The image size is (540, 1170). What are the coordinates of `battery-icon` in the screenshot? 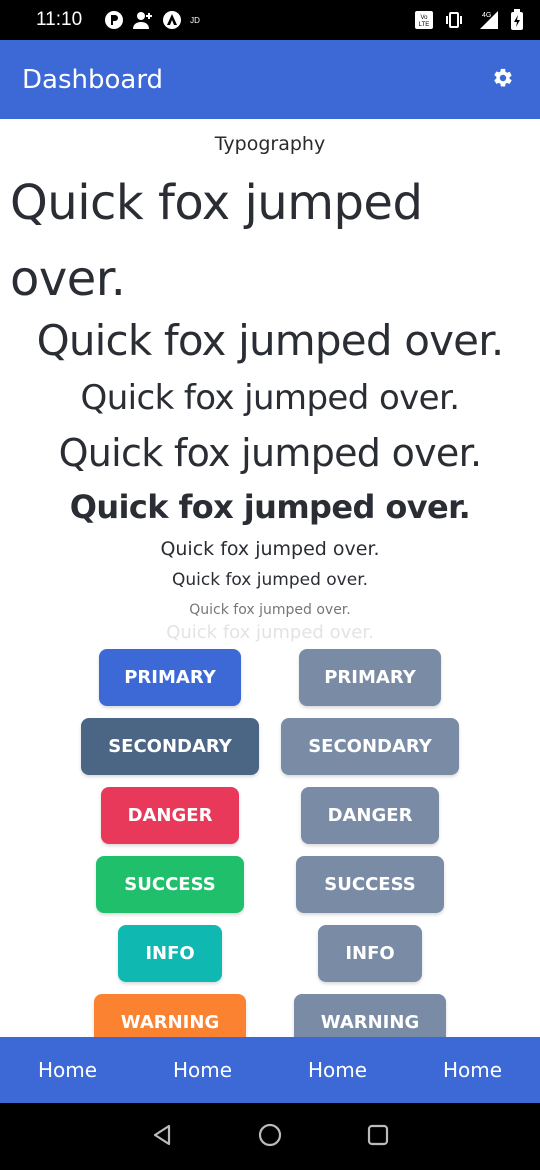 It's located at (517, 20).